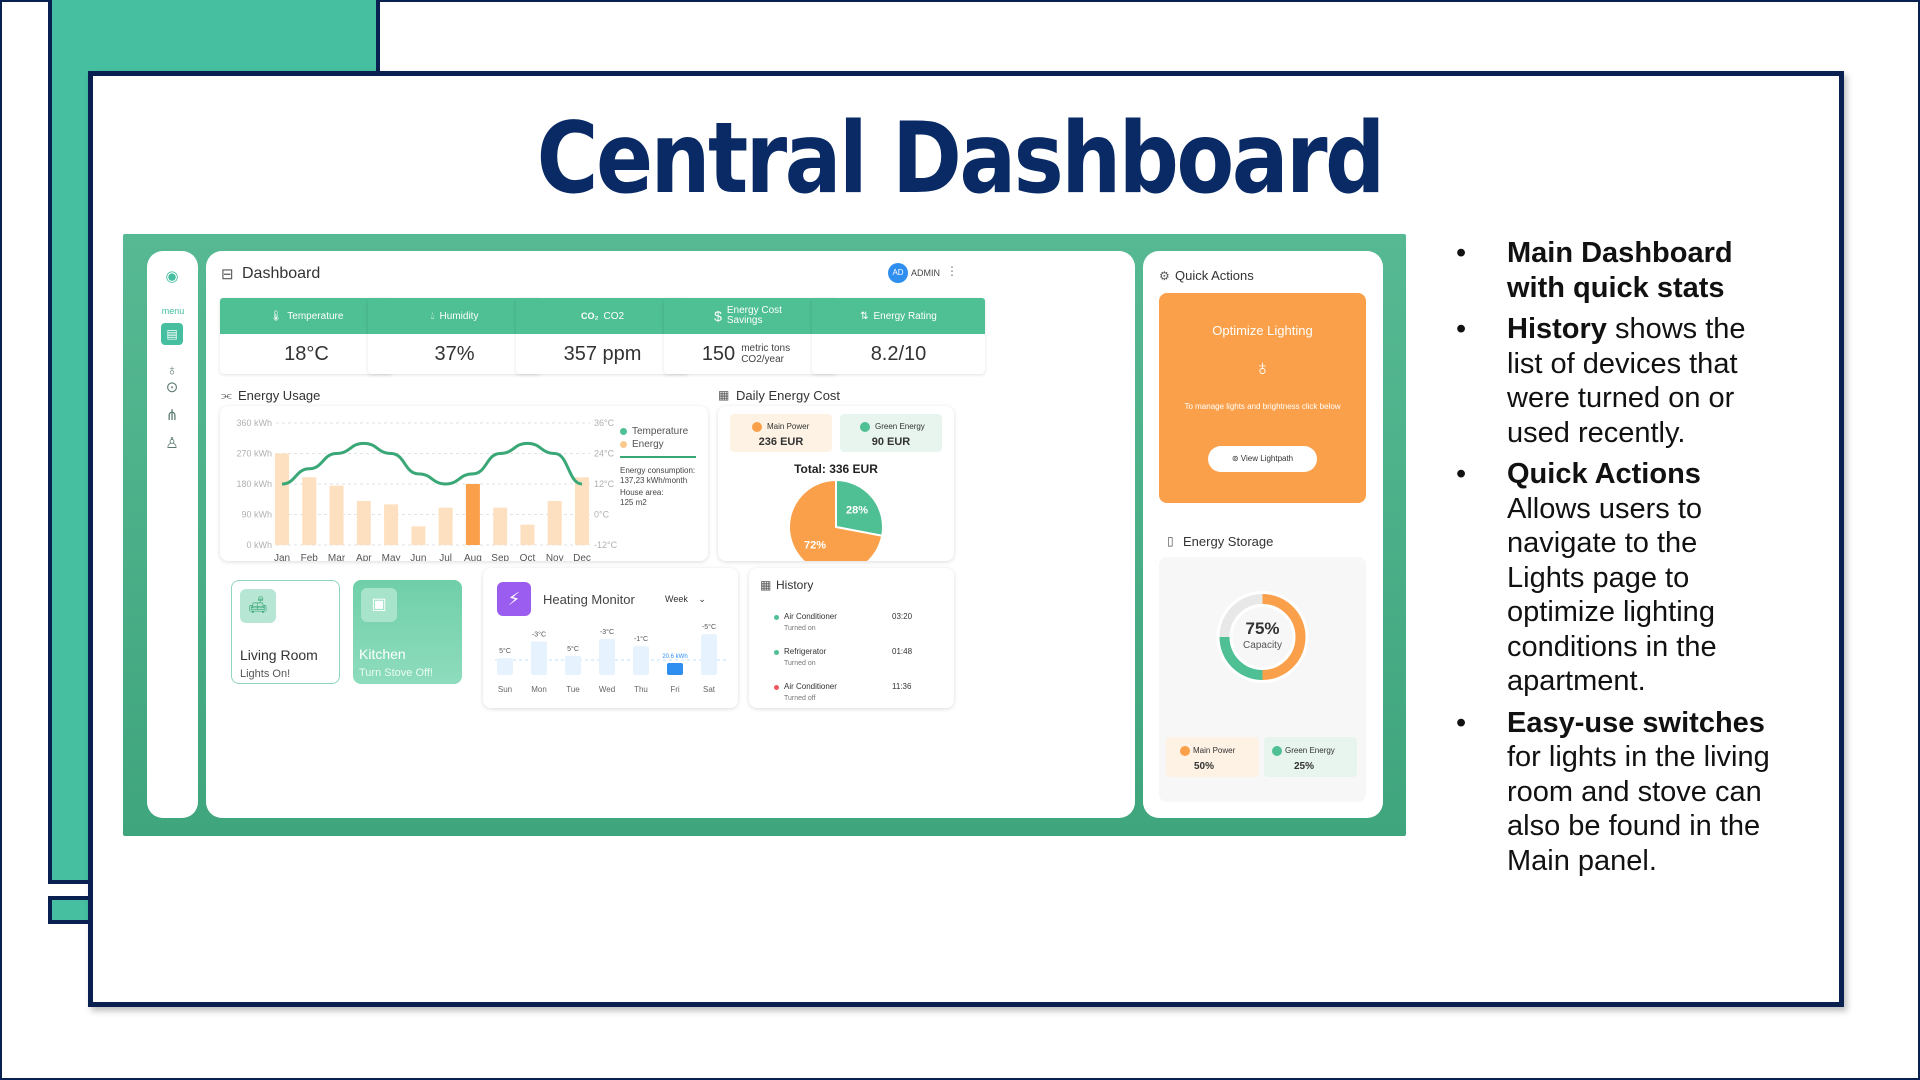 The height and width of the screenshot is (1080, 1920). I want to click on bullet-bold: History, so click(1557, 329).